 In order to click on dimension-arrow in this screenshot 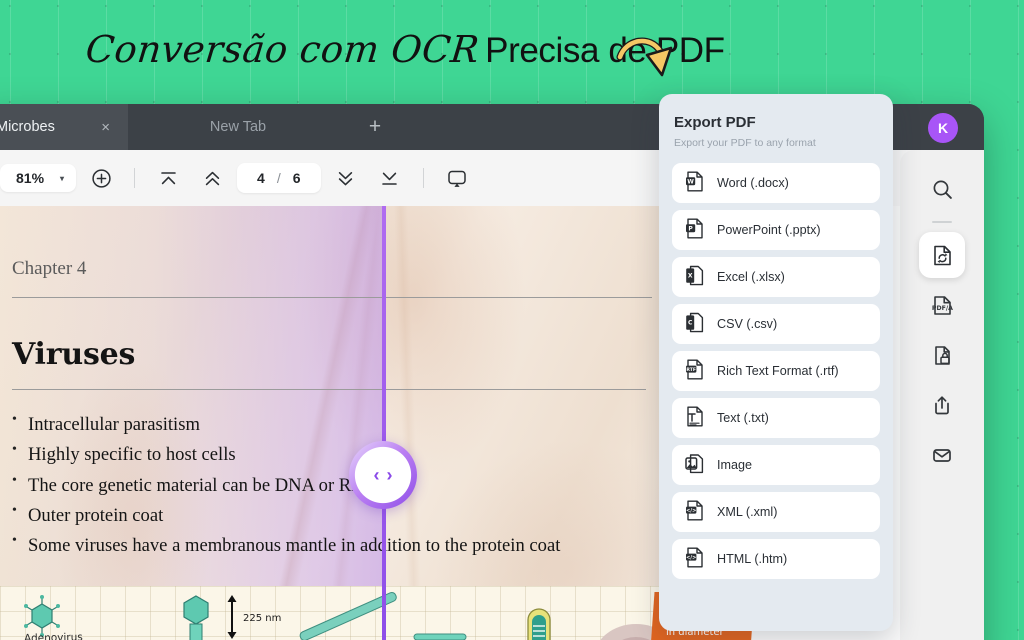, I will do `click(232, 617)`.